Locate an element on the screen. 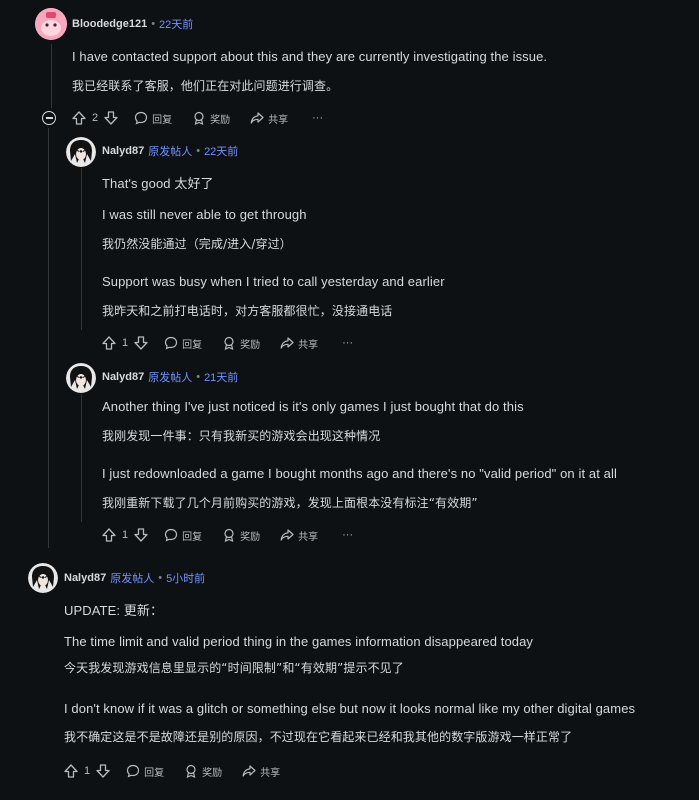 This screenshot has height=800, width=699. comment-meta: Bloodedge121 • 22天前 is located at coordinates (132, 24).